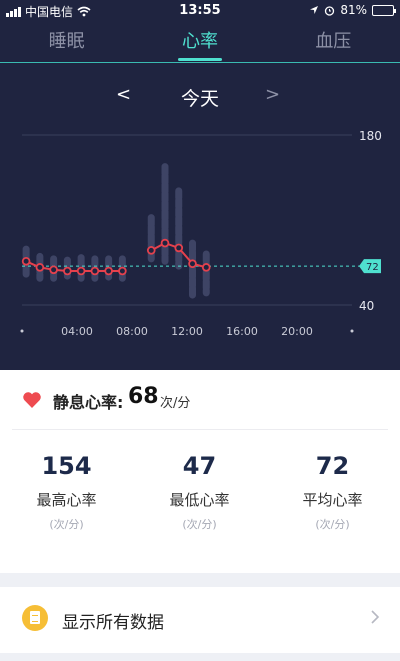  Describe the element at coordinates (66, 481) in the screenshot. I see `stat-max: 154 最高心率 (次/分)` at that location.